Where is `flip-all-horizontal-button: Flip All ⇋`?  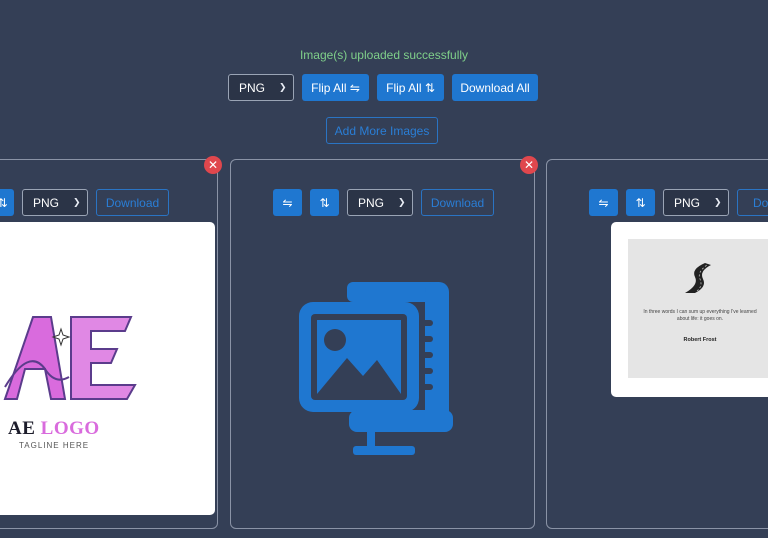 flip-all-horizontal-button: Flip All ⇋ is located at coordinates (335, 87).